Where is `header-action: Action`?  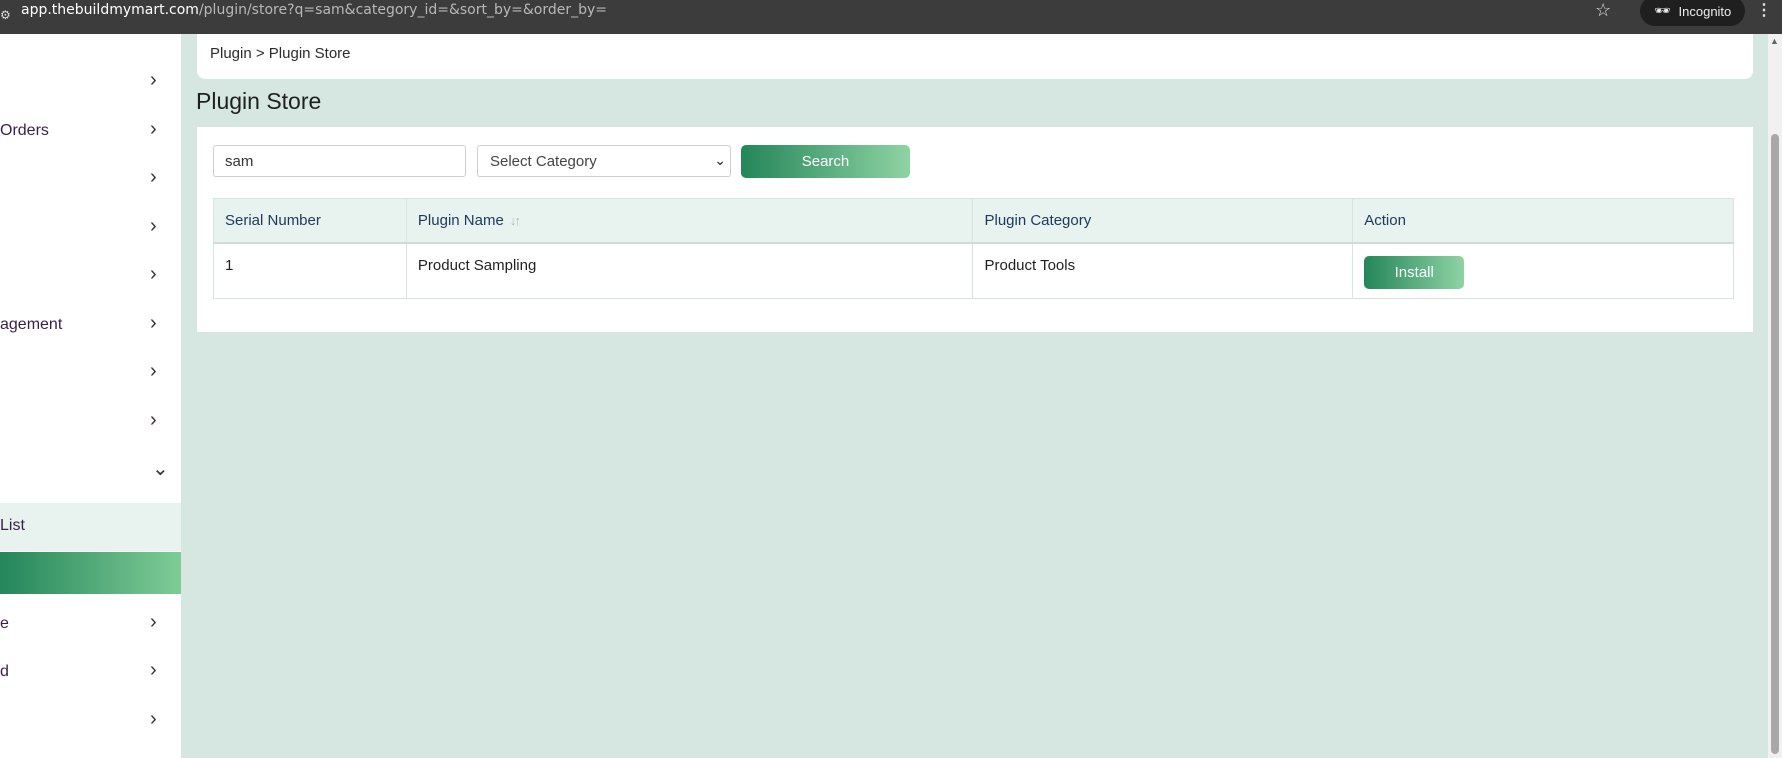 header-action: Action is located at coordinates (1543, 221).